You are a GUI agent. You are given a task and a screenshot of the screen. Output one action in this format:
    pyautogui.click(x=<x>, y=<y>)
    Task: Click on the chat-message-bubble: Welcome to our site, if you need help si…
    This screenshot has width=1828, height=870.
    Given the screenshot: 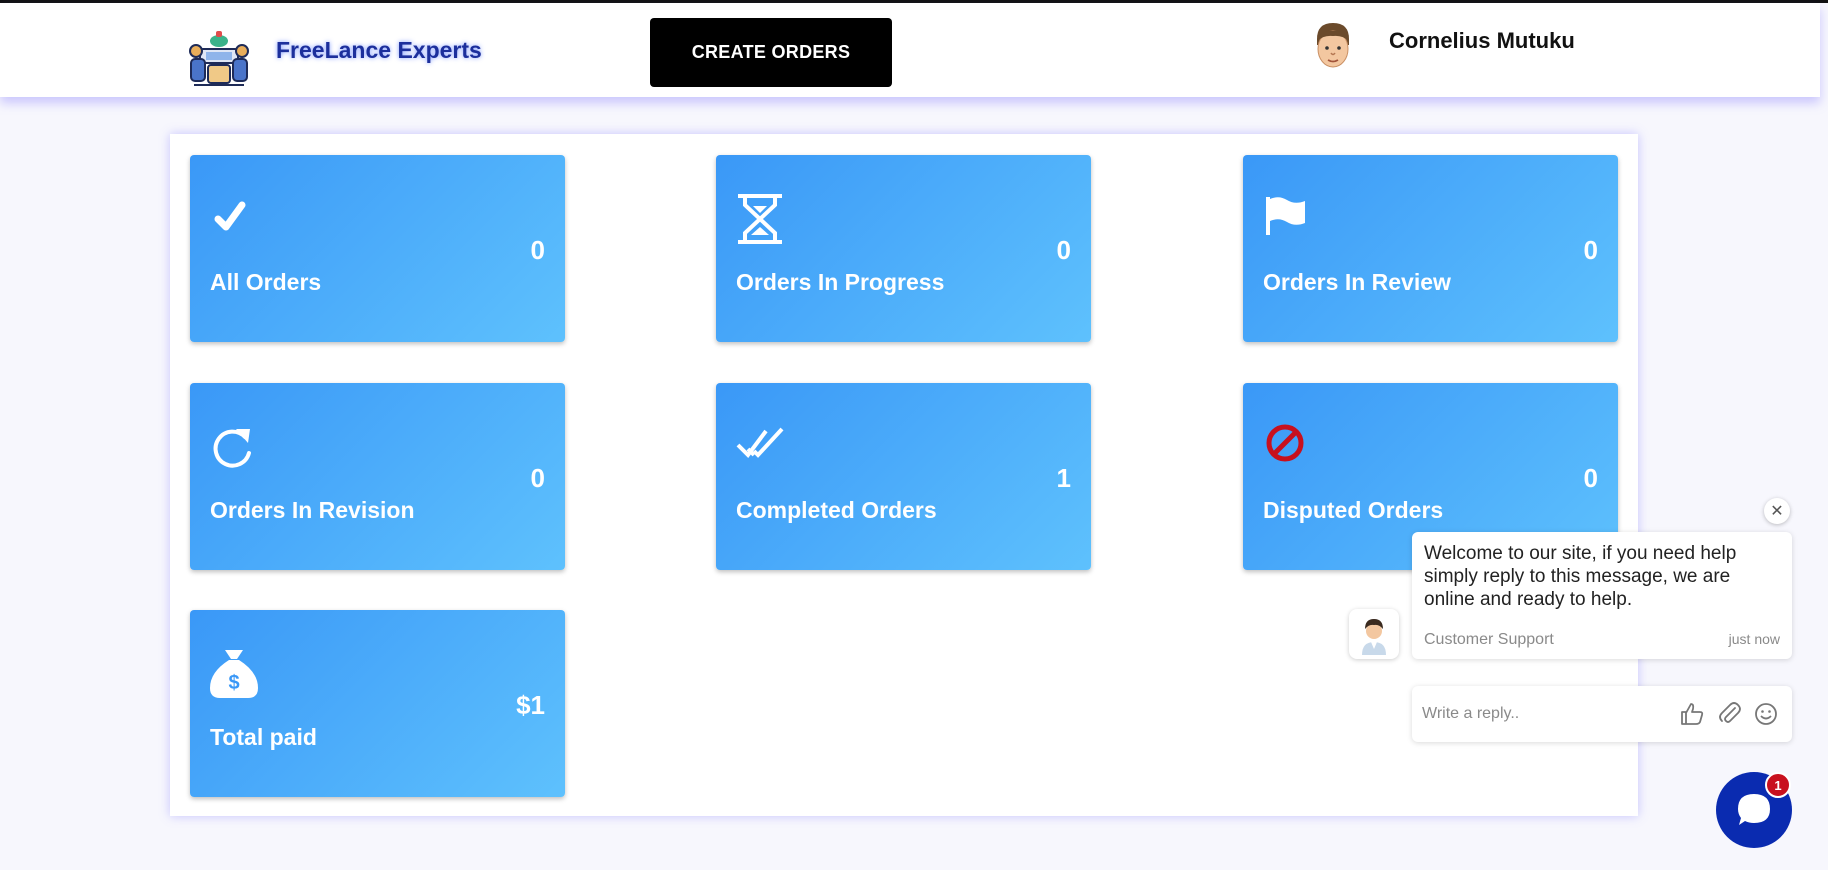 What is the action you would take?
    pyautogui.click(x=1602, y=595)
    